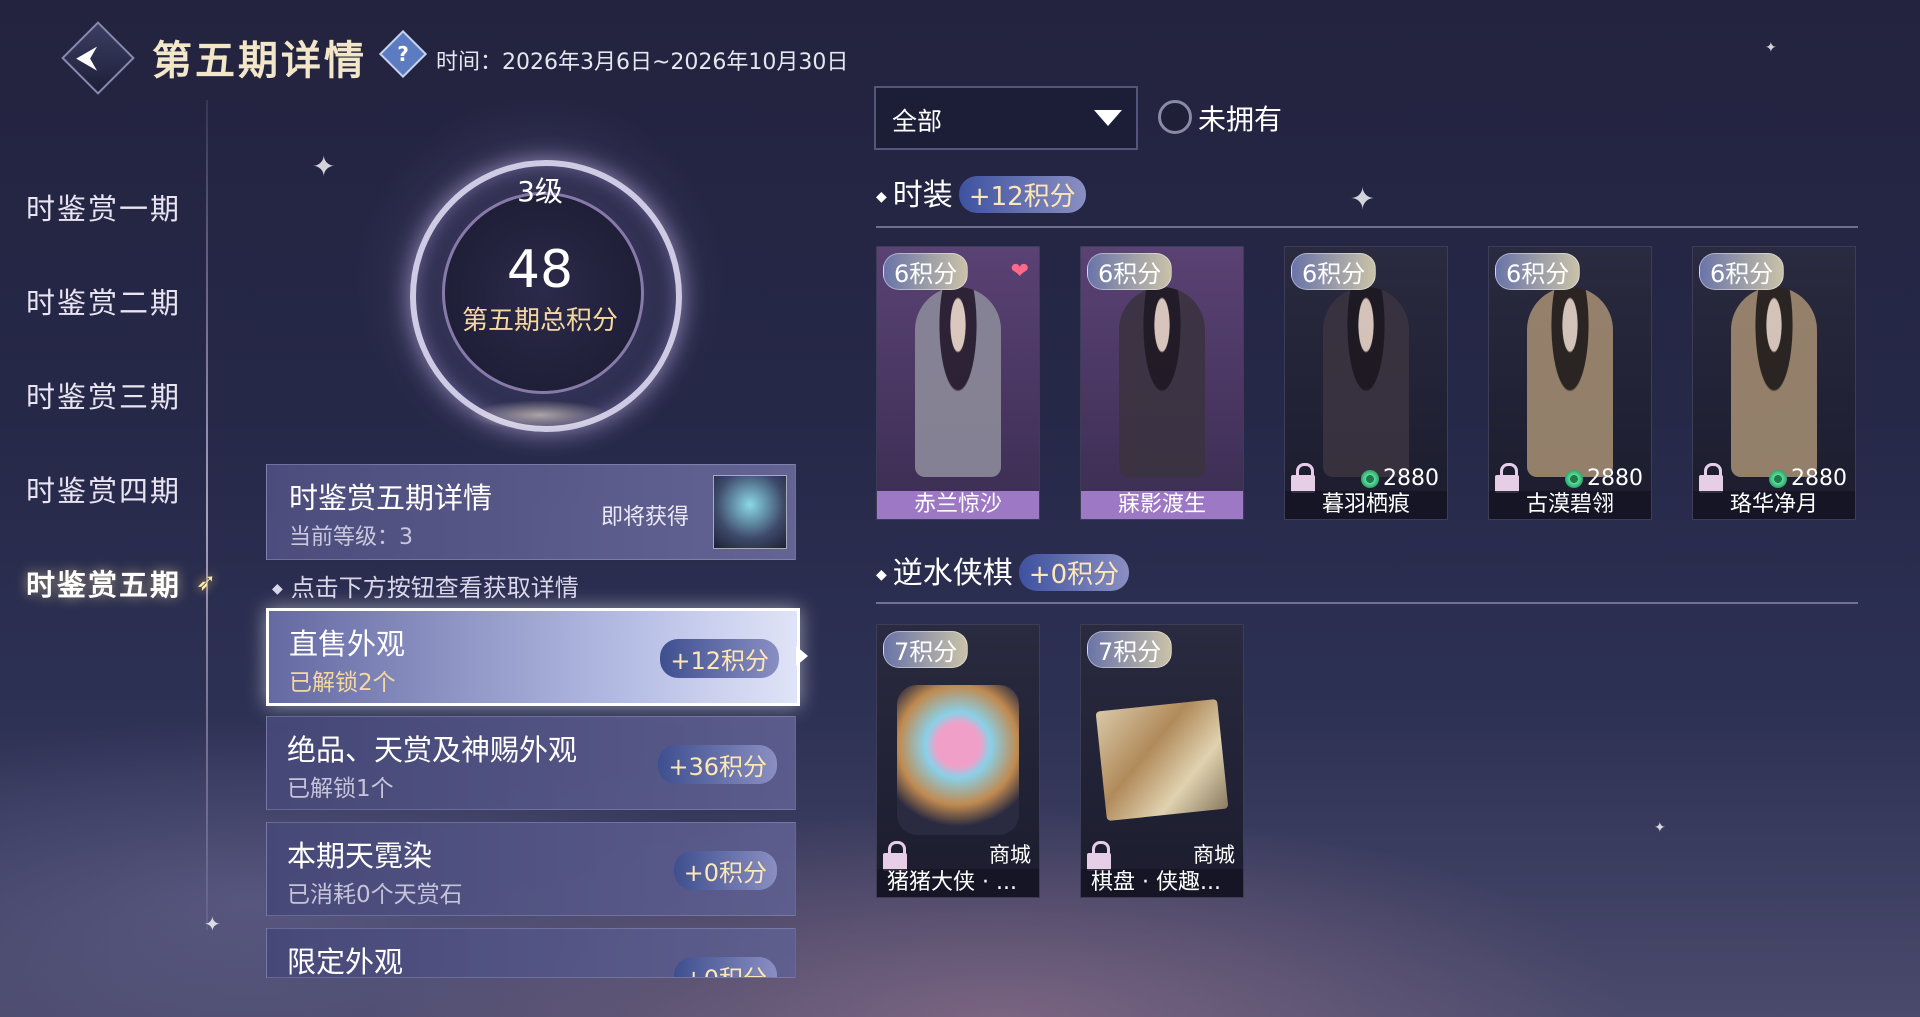 The image size is (1920, 1017). Describe the element at coordinates (540, 415) in the screenshot. I see `ring-glow` at that location.